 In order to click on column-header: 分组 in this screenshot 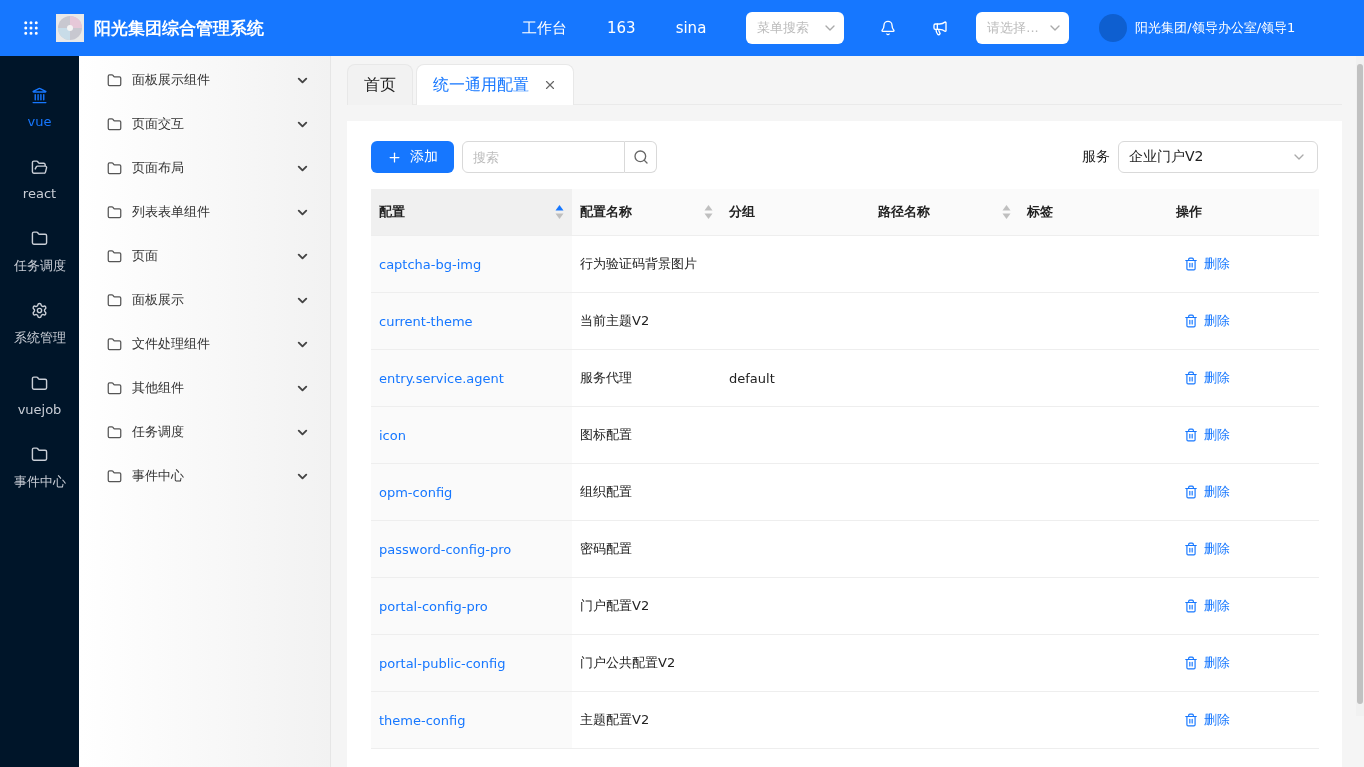, I will do `click(795, 212)`.